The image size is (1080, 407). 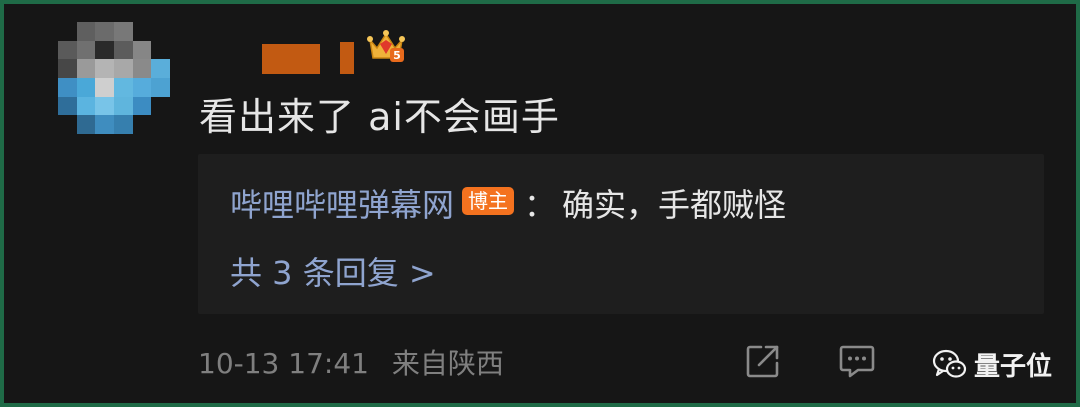 I want to click on wechat-icon, so click(x=949, y=363).